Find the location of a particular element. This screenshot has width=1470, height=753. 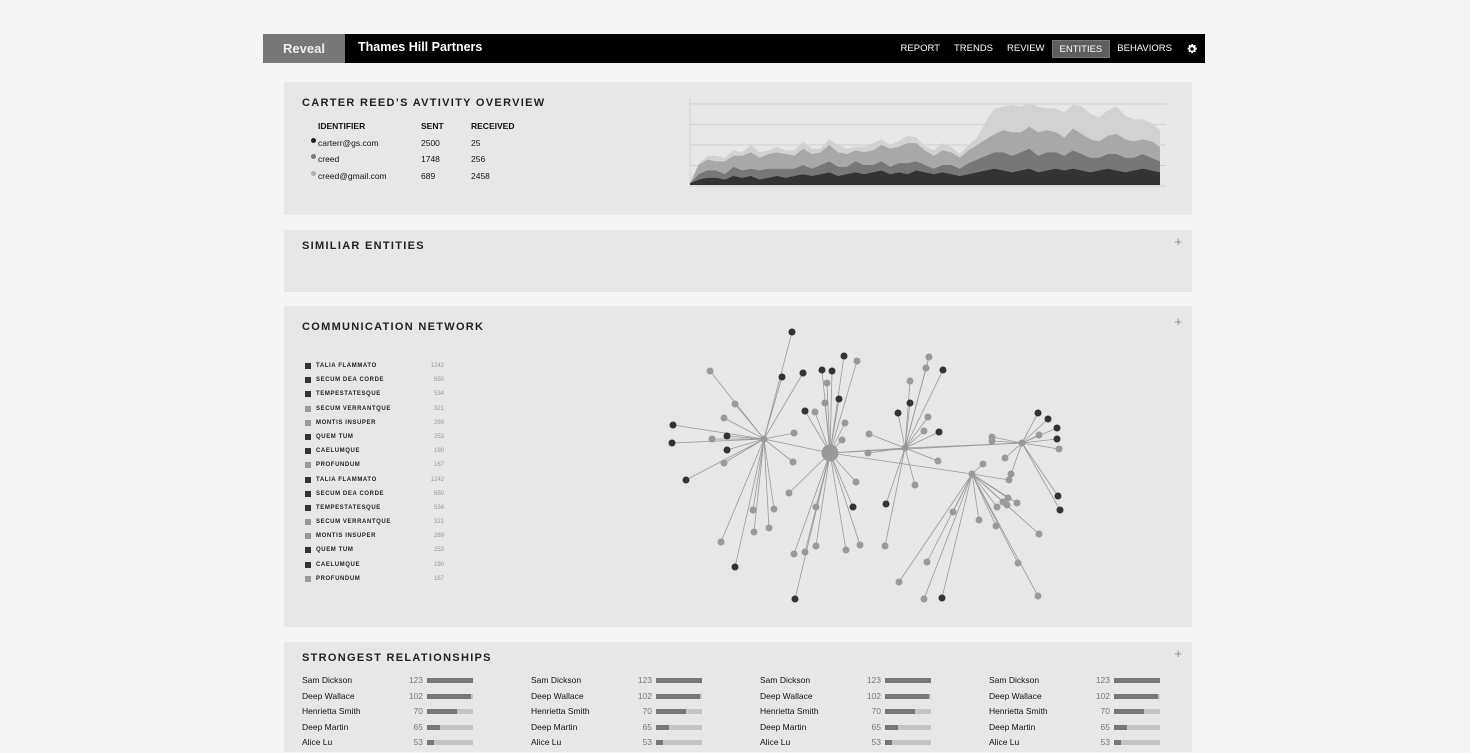

app-brand: Reveal is located at coordinates (304, 48).